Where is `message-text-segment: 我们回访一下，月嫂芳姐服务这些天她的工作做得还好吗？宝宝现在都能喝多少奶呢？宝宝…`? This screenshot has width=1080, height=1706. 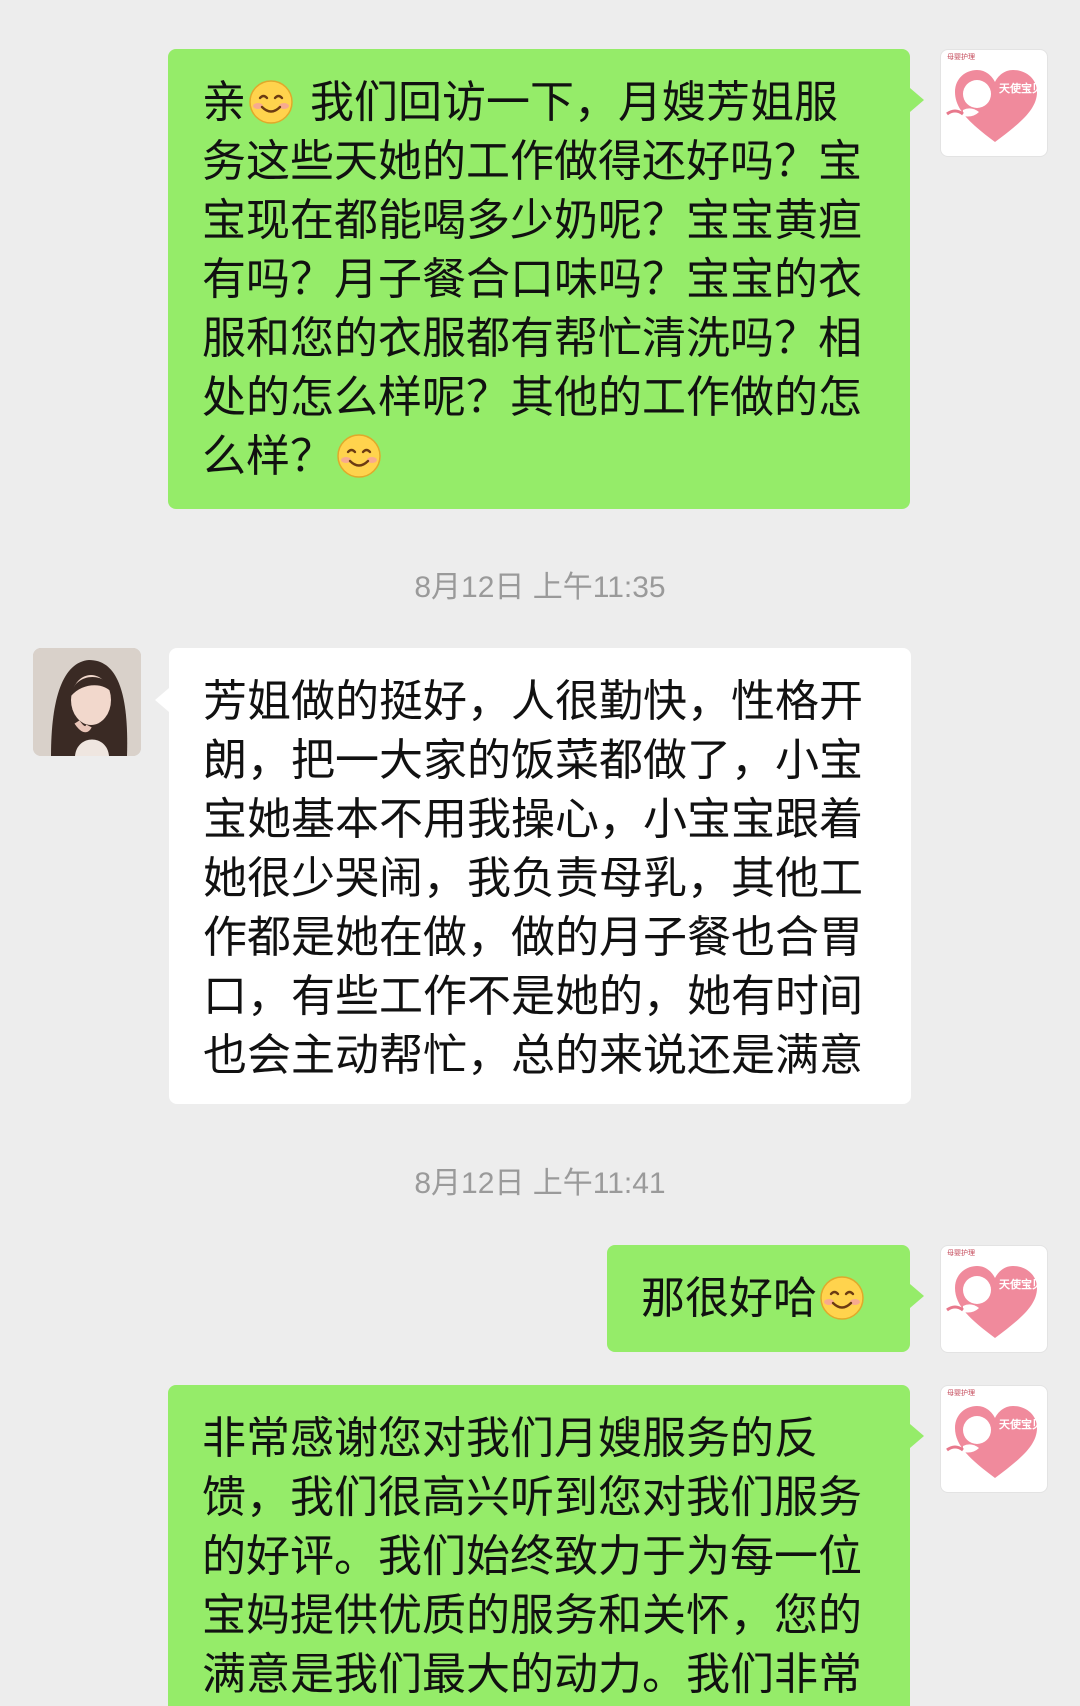 message-text-segment: 我们回访一下，月嫂芳姐服务这些天她的工作做得还好吗？宝宝现在都能喝多少奶呢？宝宝… is located at coordinates (532, 279).